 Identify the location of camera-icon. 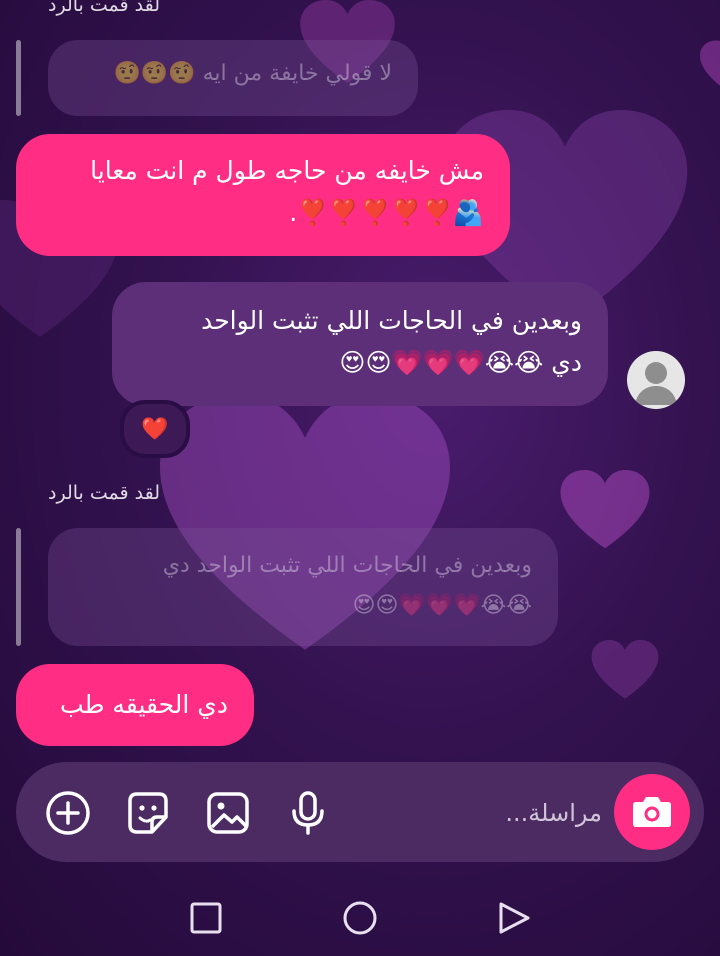
(652, 812).